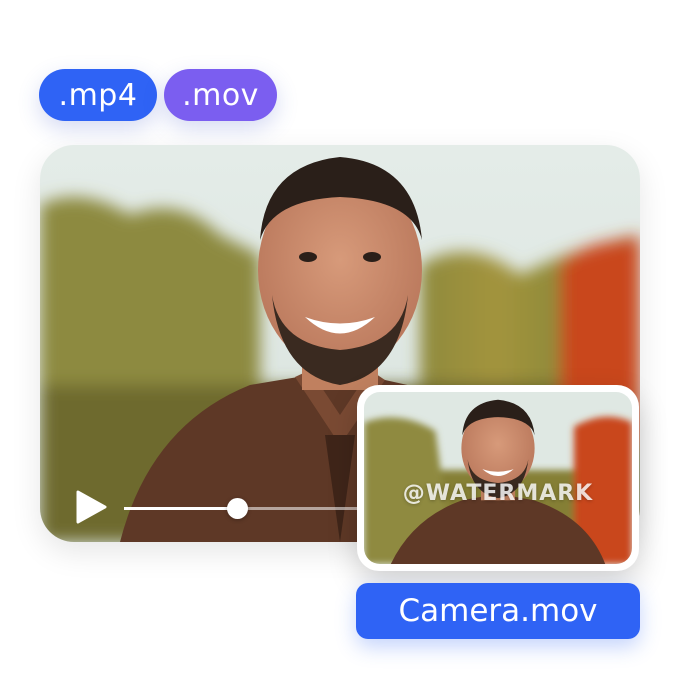 The height and width of the screenshot is (680, 680). Describe the element at coordinates (91, 507) in the screenshot. I see `play-icon` at that location.